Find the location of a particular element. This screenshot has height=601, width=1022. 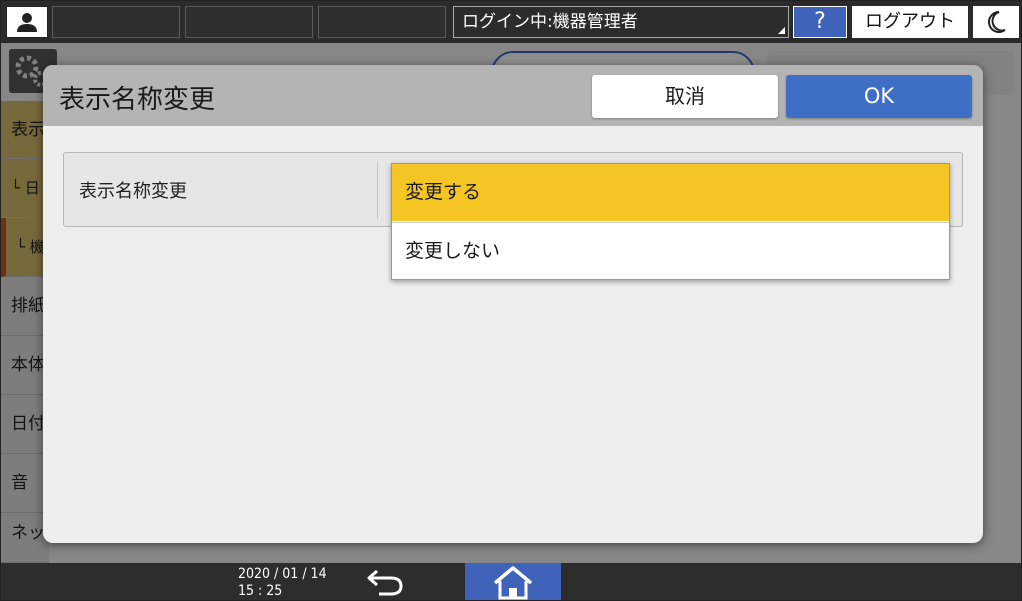

top-bar: ログイン中:機器管理者 ? ログアウト is located at coordinates (511, 22).